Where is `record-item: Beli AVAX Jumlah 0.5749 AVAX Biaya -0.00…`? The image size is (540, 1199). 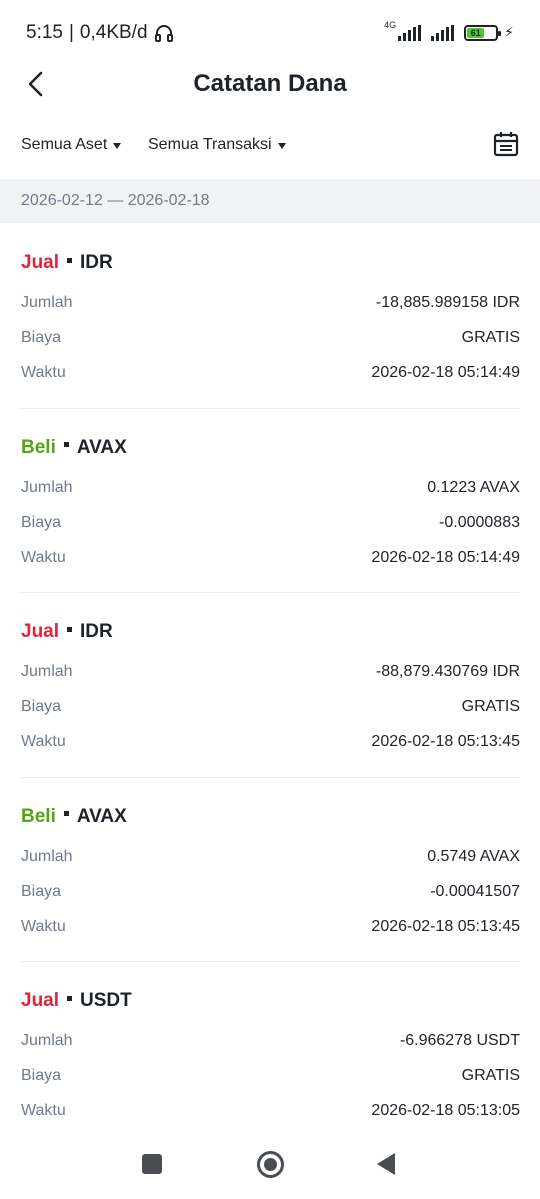
record-item: Beli AVAX Jumlah 0.5749 AVAX Biaya -0.00… is located at coordinates (270, 870).